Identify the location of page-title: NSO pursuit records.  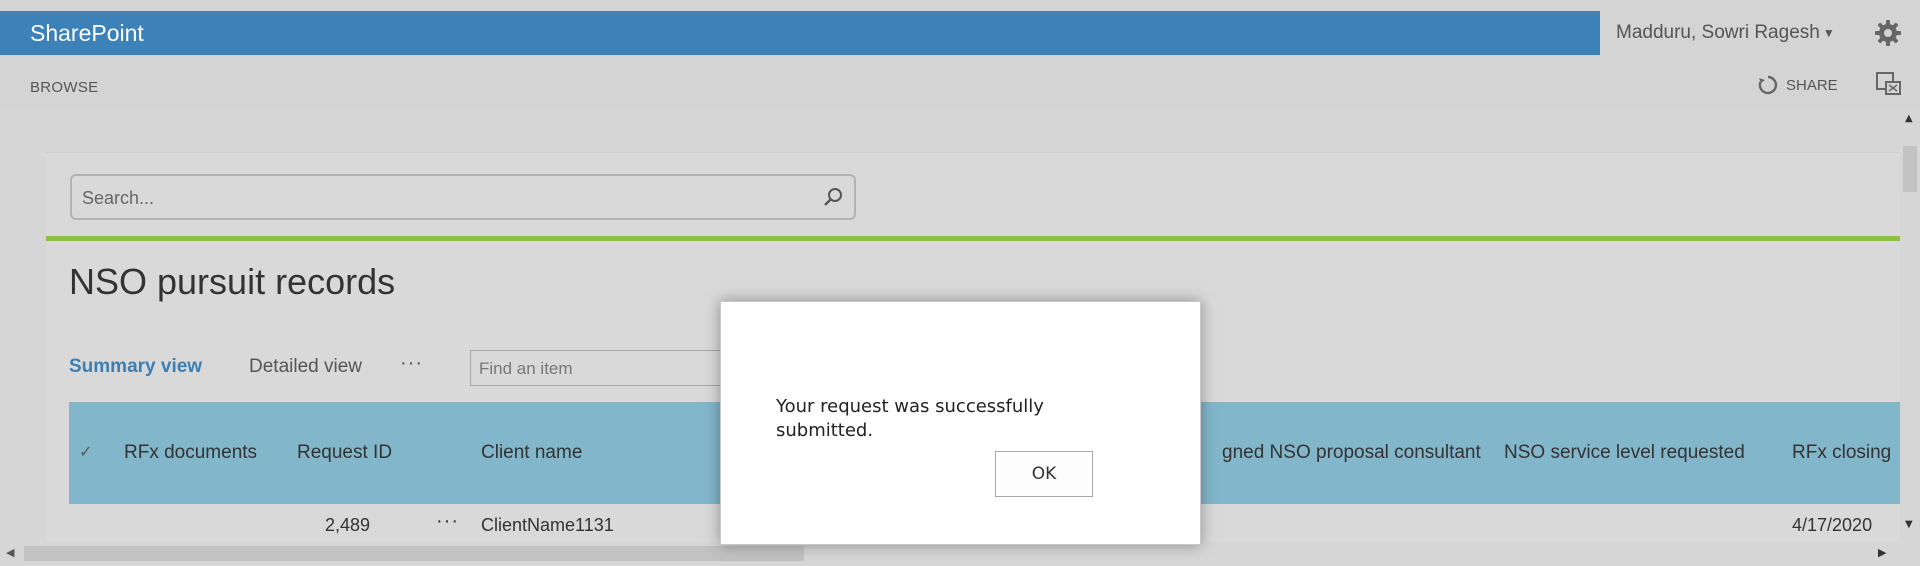
(232, 281).